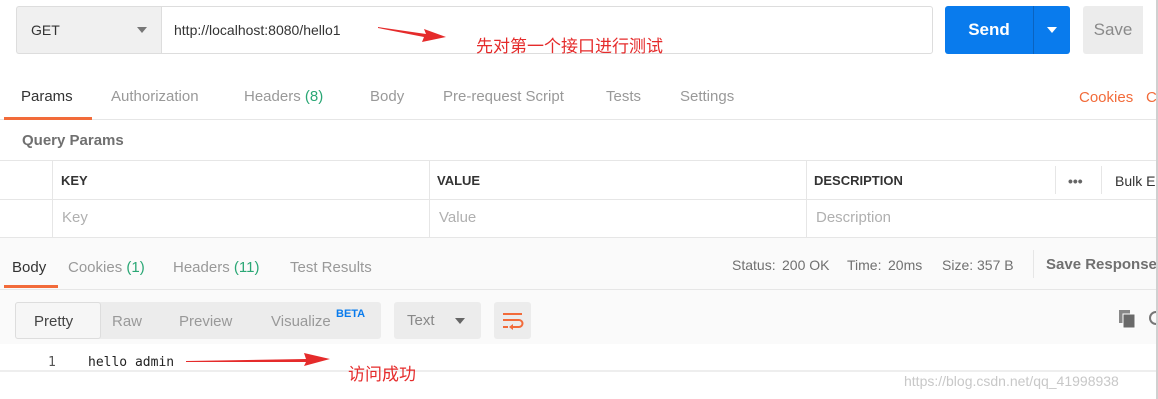 Image resolution: width=1158 pixels, height=399 pixels. I want to click on more-options-icon: •••, so click(1075, 181).